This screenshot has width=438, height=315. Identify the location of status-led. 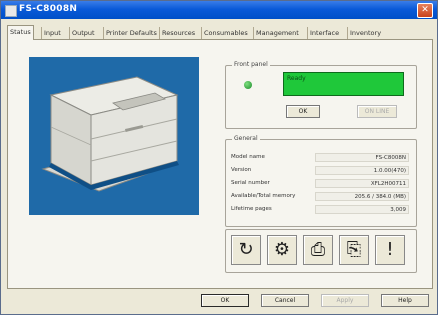
(248, 85).